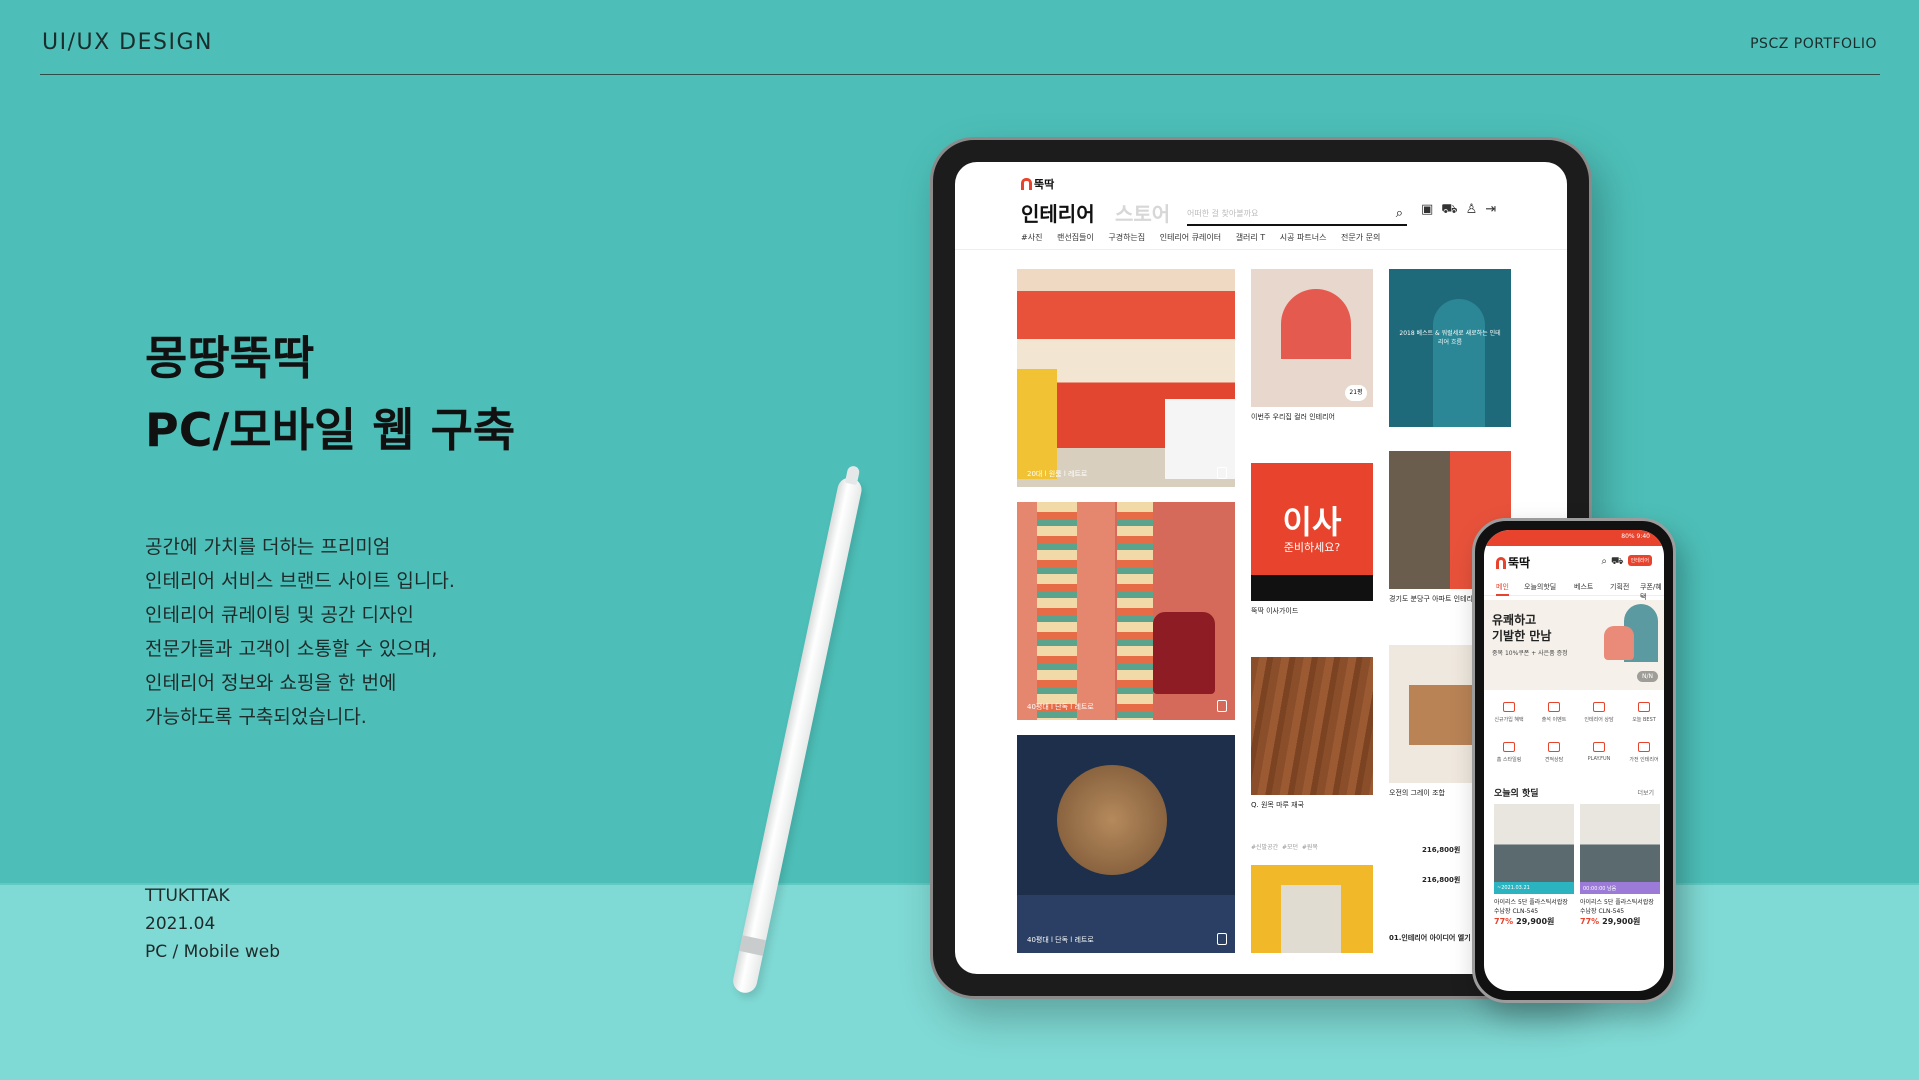  What do you see at coordinates (1554, 752) in the screenshot?
I see `category-item: 견적상담` at bounding box center [1554, 752].